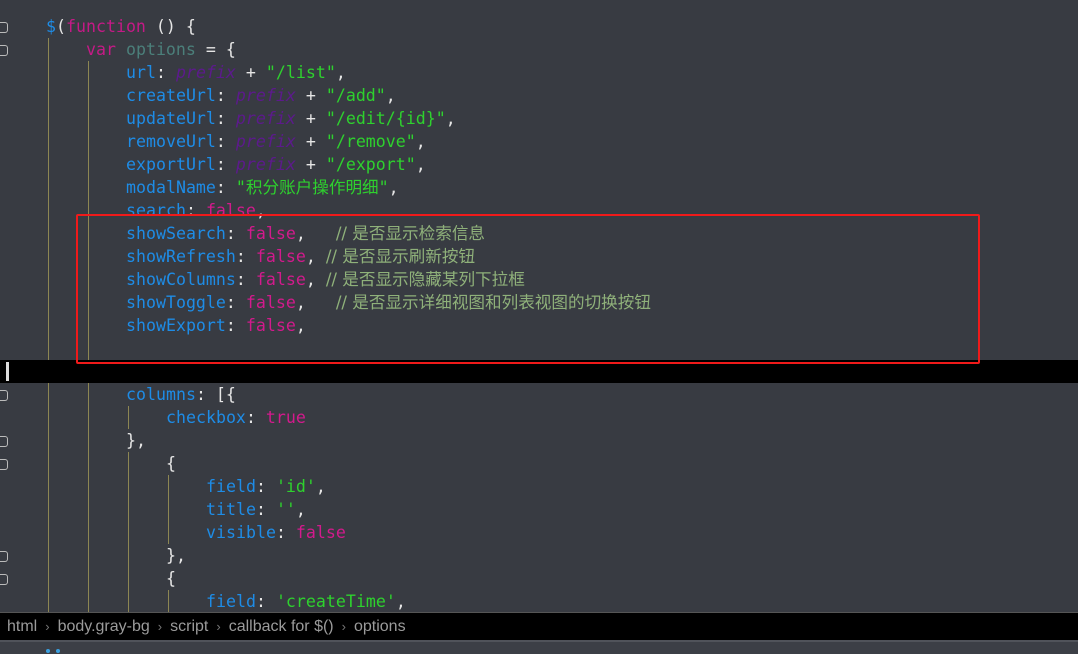 Image resolution: width=1078 pixels, height=654 pixels. Describe the element at coordinates (171, 95) in the screenshot. I see `token-property: createUrl` at that location.